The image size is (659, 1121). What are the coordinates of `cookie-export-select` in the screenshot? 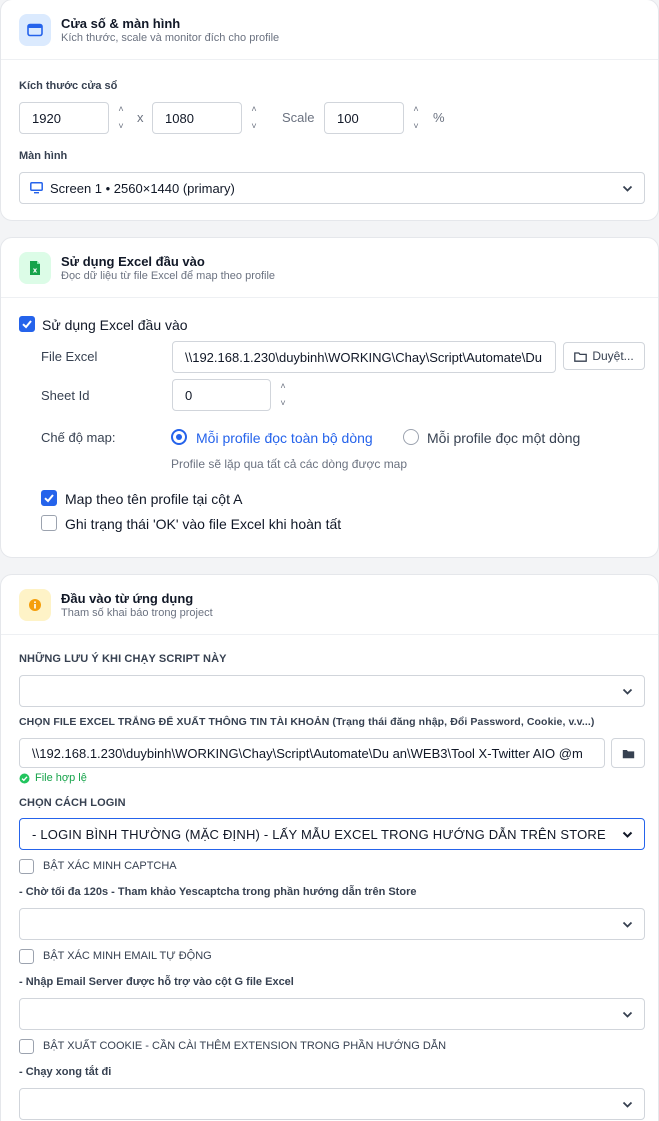 It's located at (332, 1104).